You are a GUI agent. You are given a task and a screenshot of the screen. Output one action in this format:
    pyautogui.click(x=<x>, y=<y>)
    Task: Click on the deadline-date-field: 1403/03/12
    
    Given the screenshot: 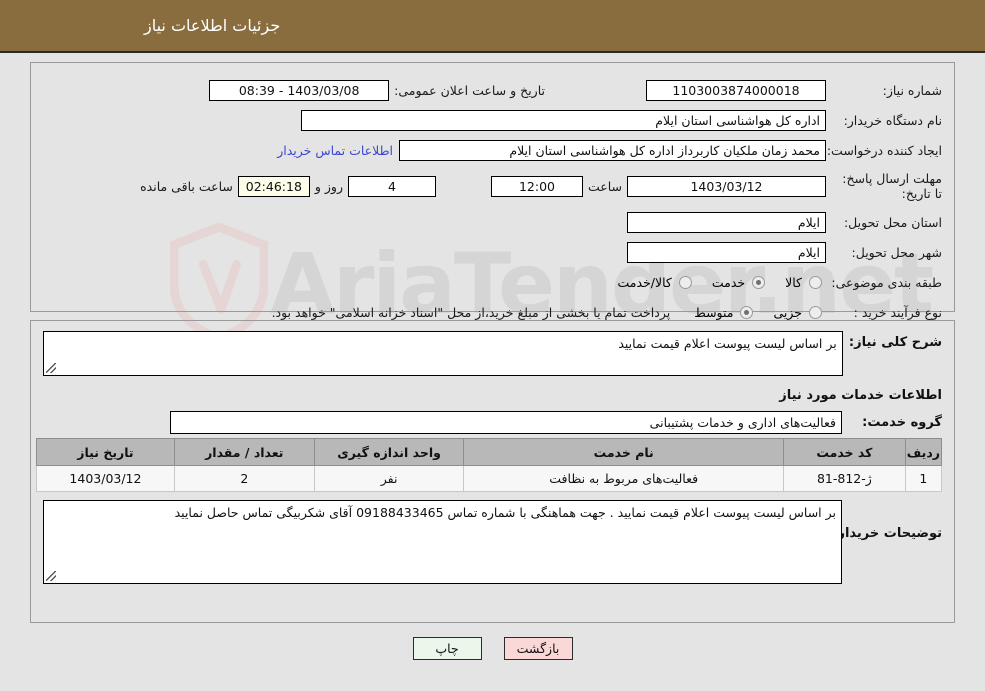 What is the action you would take?
    pyautogui.click(x=726, y=186)
    